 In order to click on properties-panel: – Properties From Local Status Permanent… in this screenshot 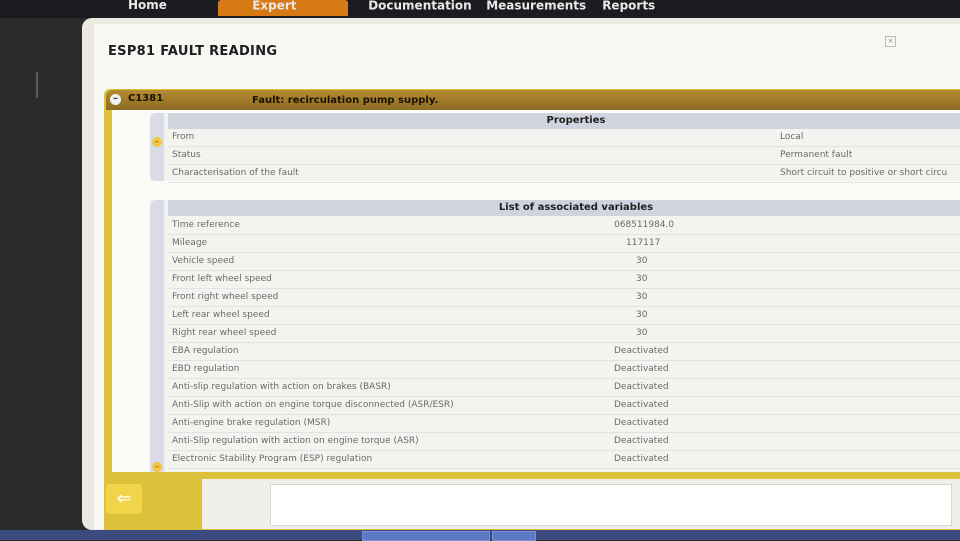, I will do `click(555, 148)`.